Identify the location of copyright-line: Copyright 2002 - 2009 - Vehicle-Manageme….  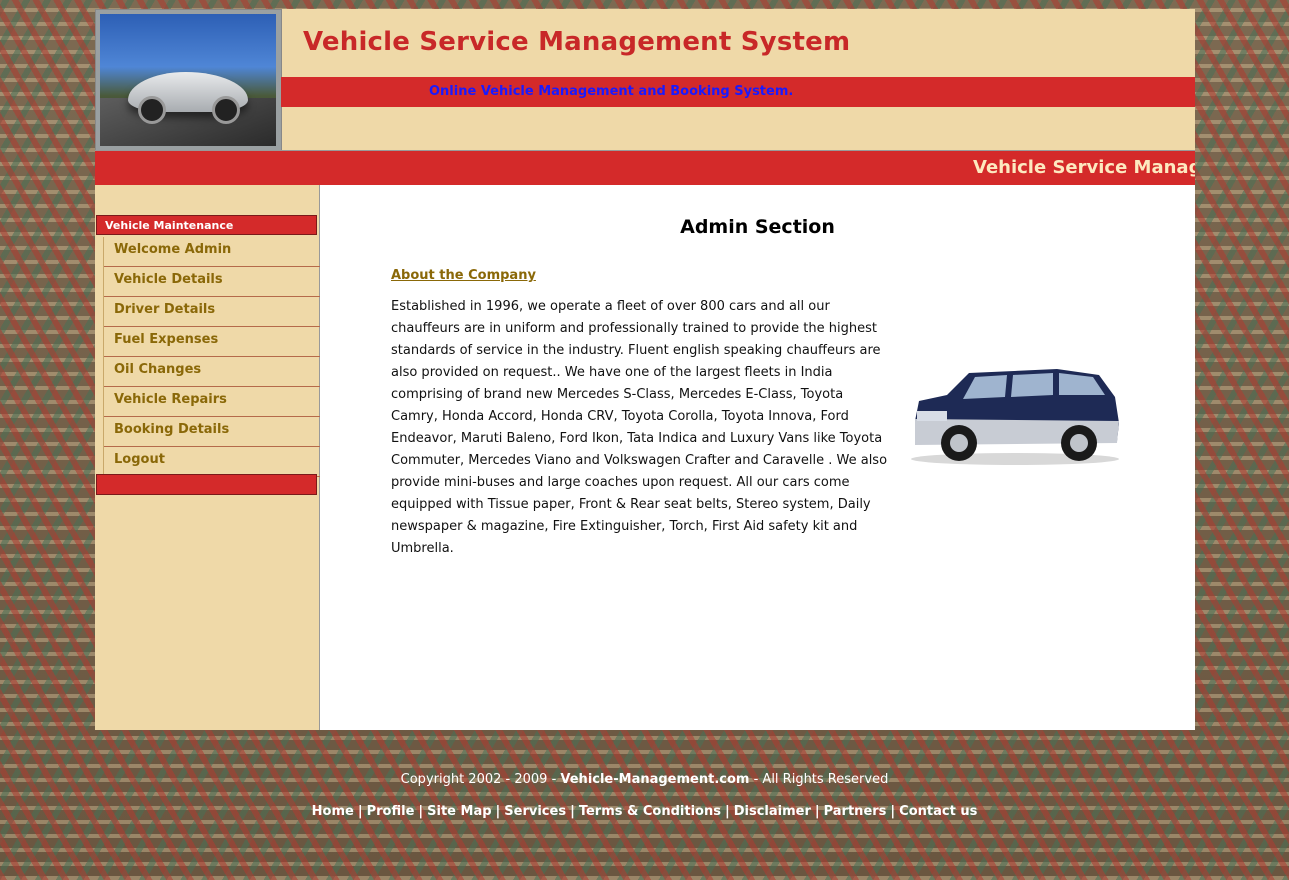
(644, 779).